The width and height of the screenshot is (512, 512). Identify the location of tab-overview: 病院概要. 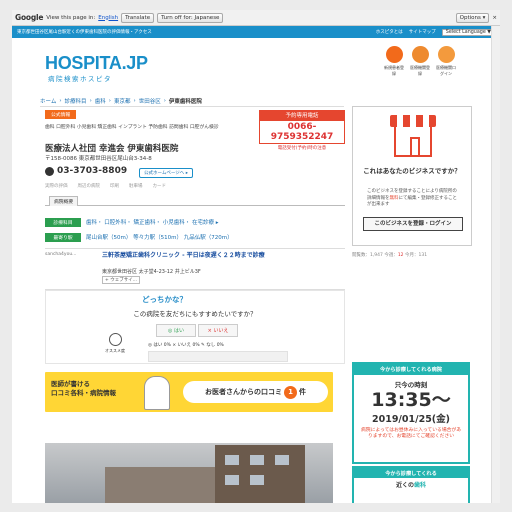
(64, 201).